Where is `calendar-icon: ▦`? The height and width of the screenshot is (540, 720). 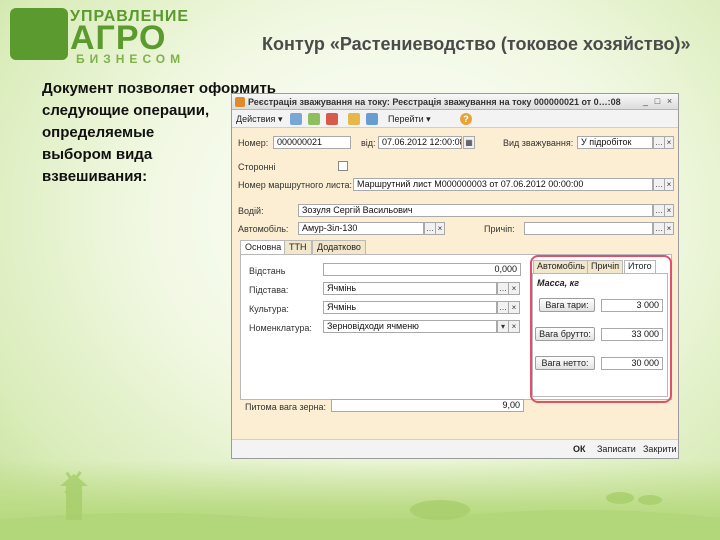 calendar-icon: ▦ is located at coordinates (469, 142).